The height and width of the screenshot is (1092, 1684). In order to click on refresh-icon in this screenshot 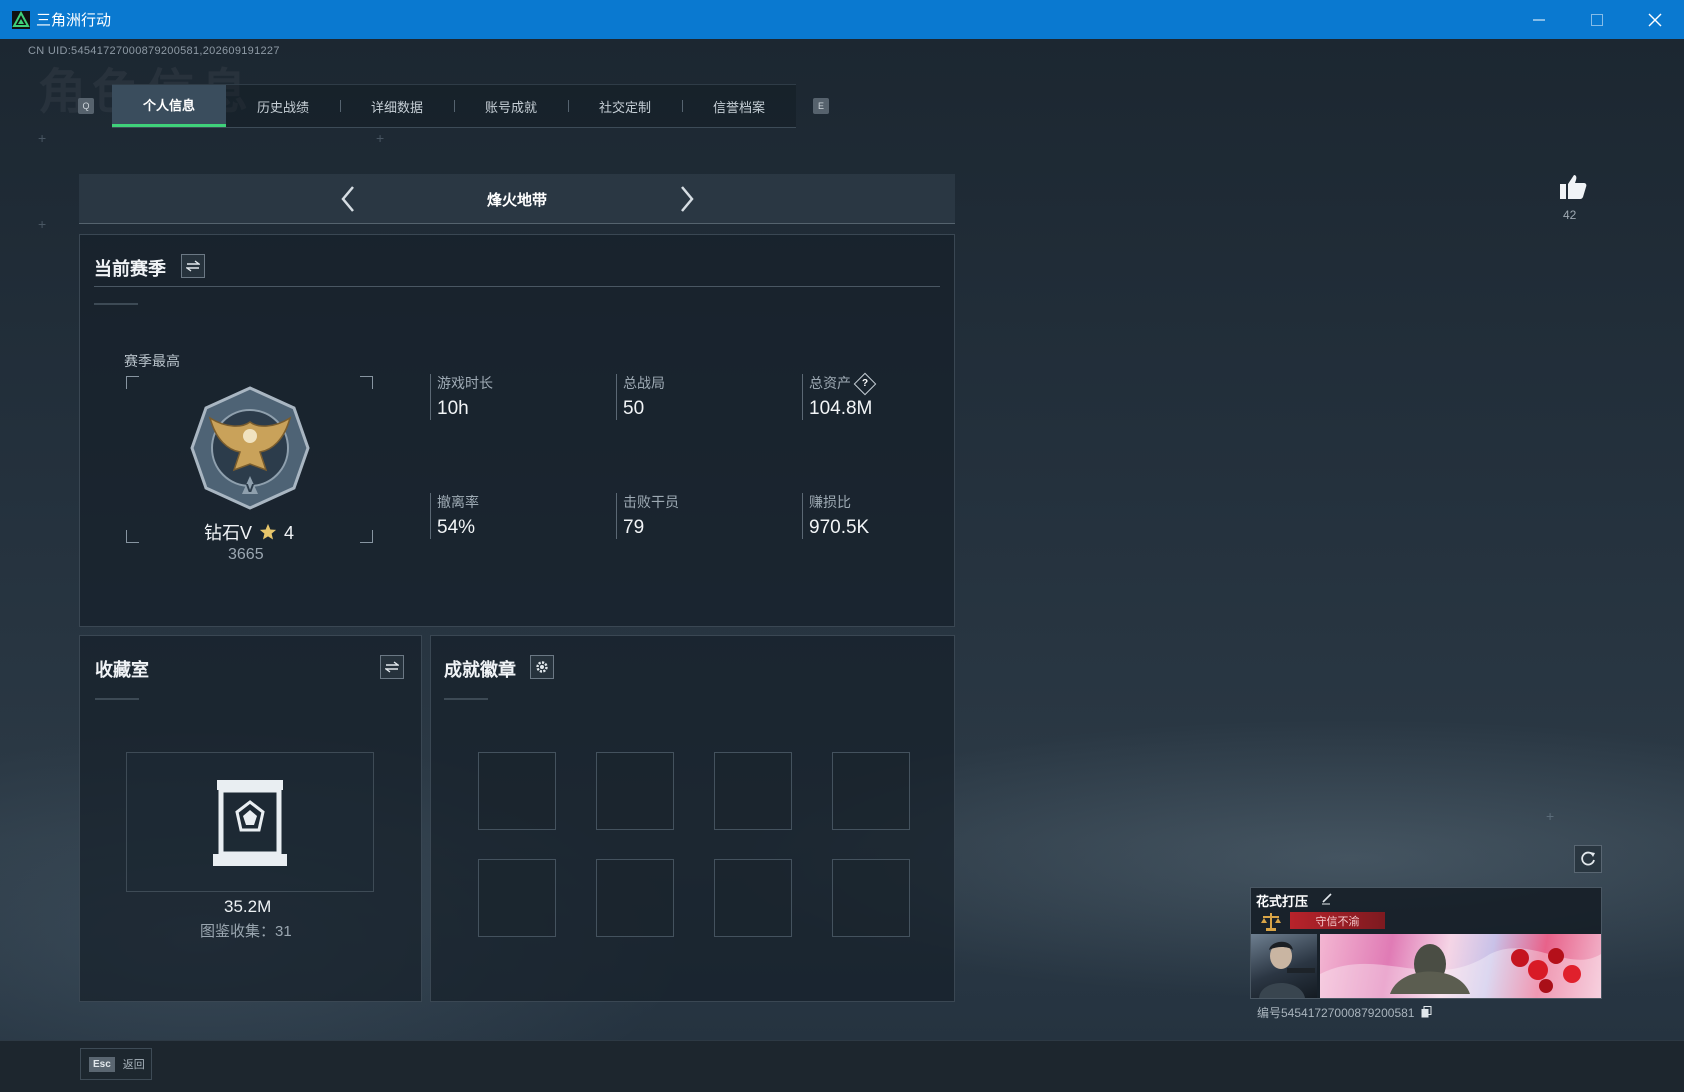, I will do `click(1588, 858)`.